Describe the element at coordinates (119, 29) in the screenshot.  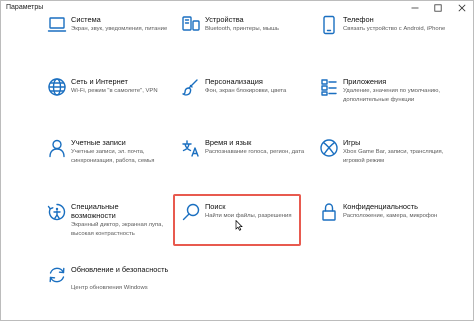
I see `tile-description: Экран, звук, уведомления, питание` at that location.